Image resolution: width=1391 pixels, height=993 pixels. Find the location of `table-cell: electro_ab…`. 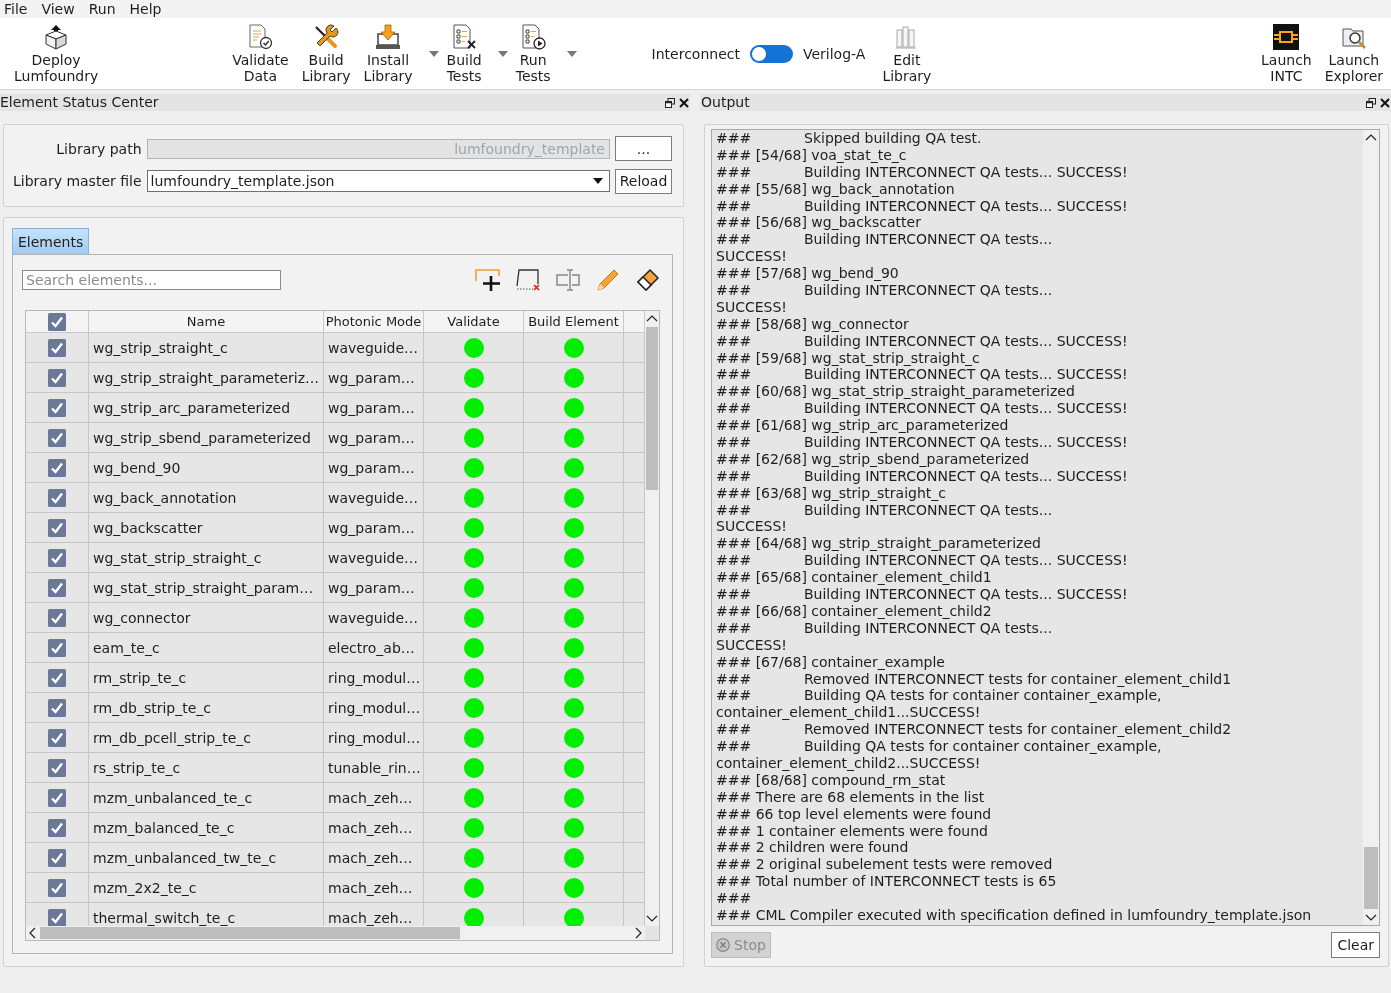

table-cell: electro_ab… is located at coordinates (374, 648).